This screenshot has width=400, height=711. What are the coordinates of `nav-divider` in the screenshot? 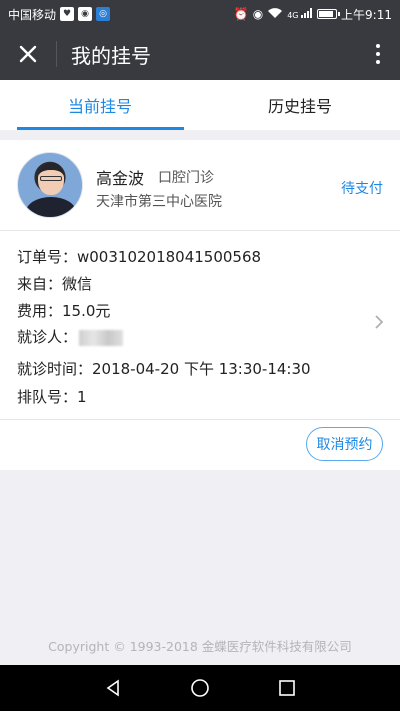 It's located at (56, 54).